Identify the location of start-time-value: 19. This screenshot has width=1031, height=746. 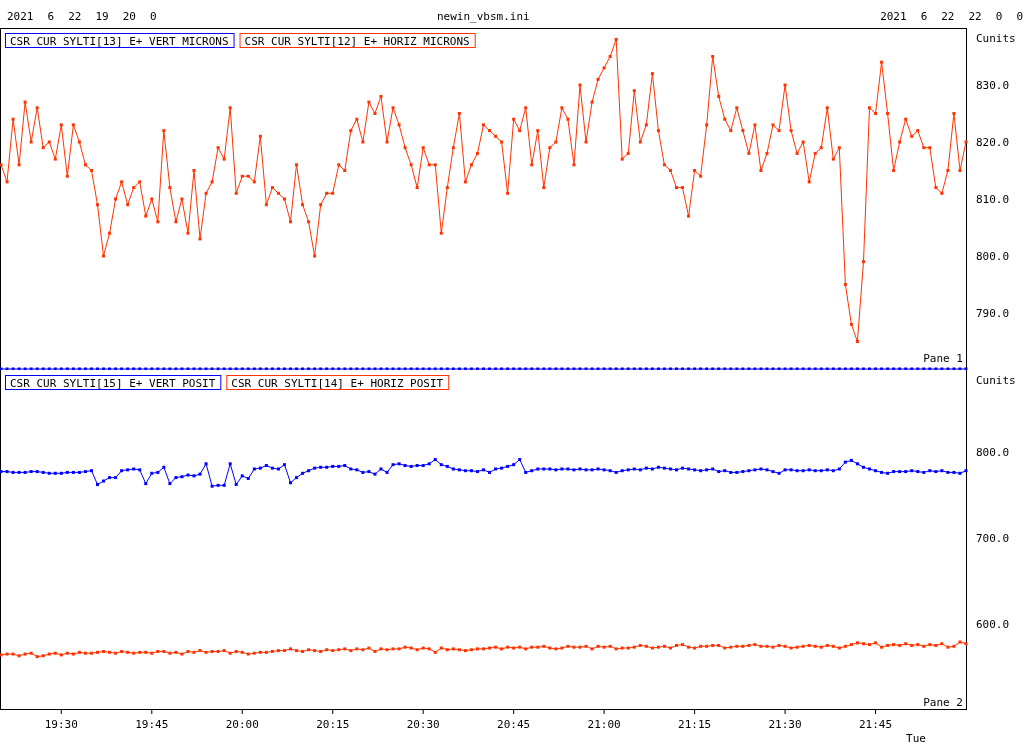
(102, 16).